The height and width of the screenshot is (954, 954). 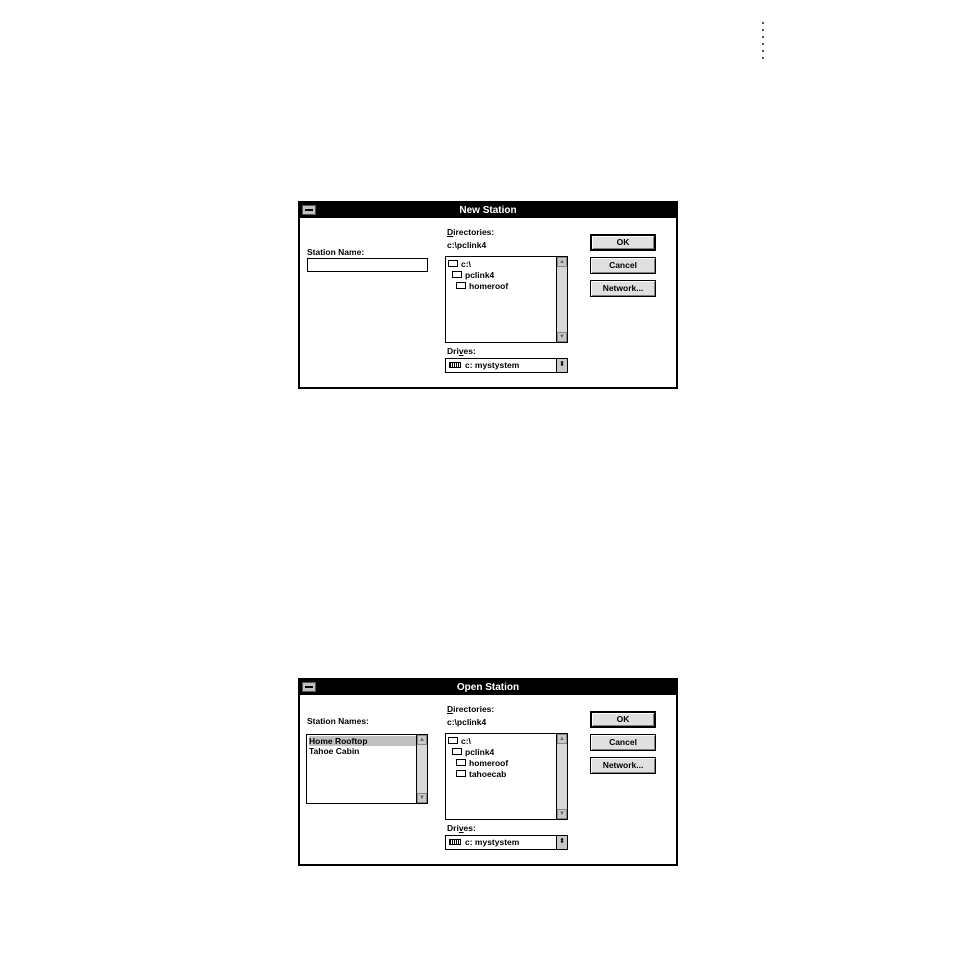 I want to click on dialog-title-bar: Open Station, so click(x=488, y=687).